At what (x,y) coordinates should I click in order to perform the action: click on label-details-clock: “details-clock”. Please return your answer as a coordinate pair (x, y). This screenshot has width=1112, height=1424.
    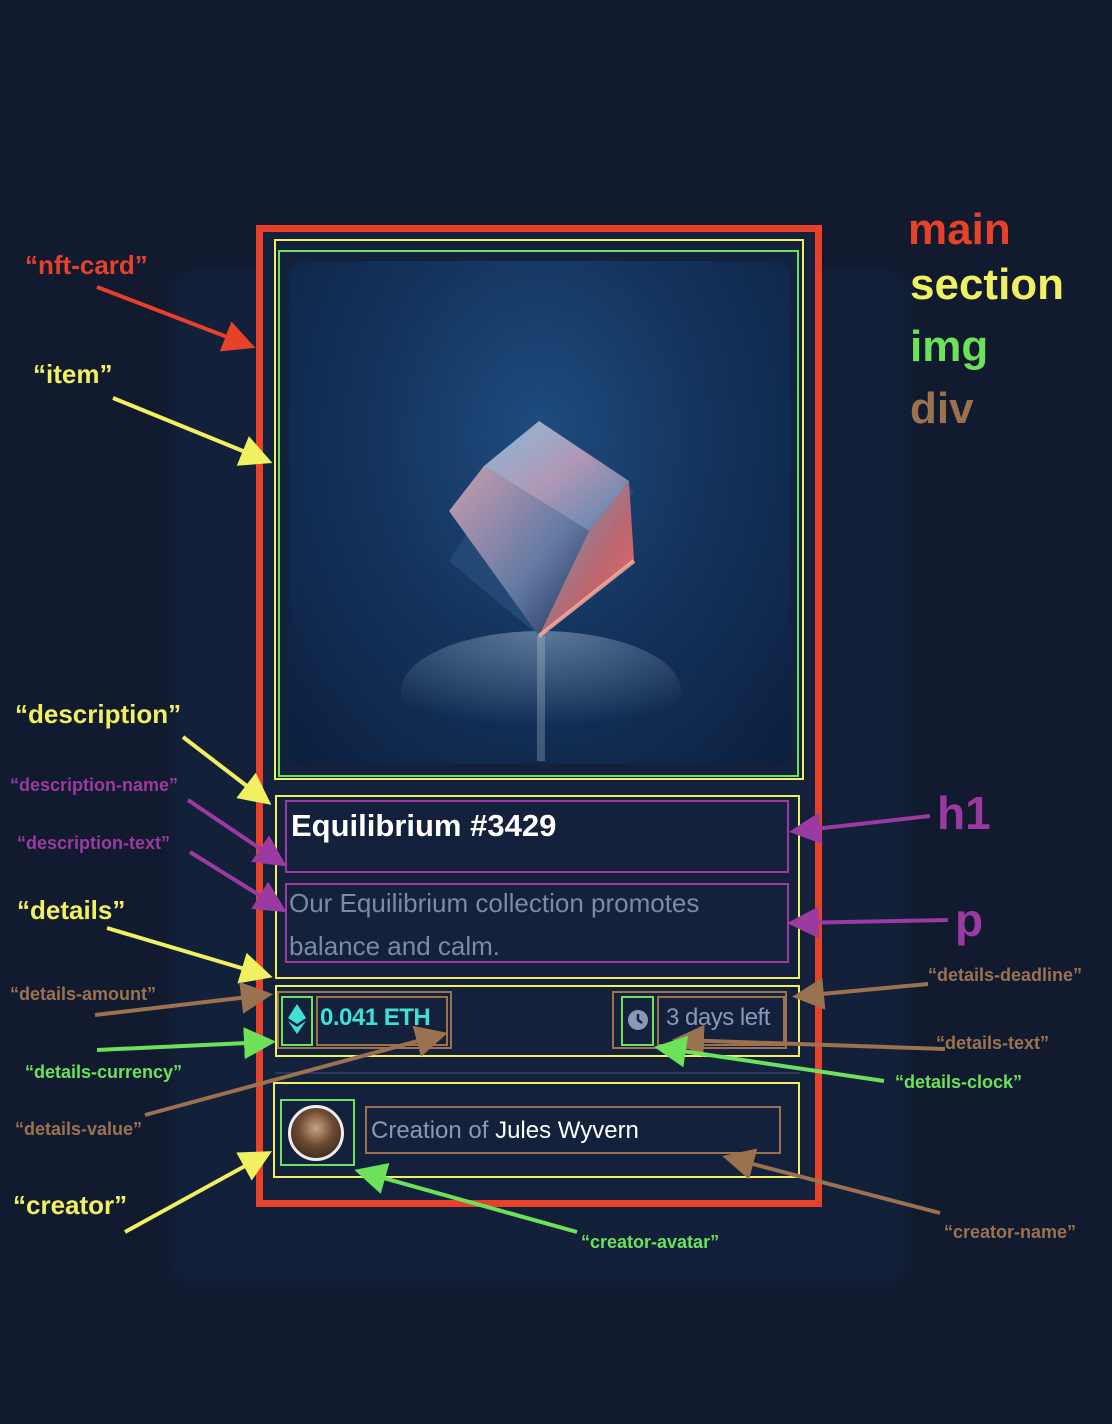
    Looking at the image, I should click on (959, 1082).